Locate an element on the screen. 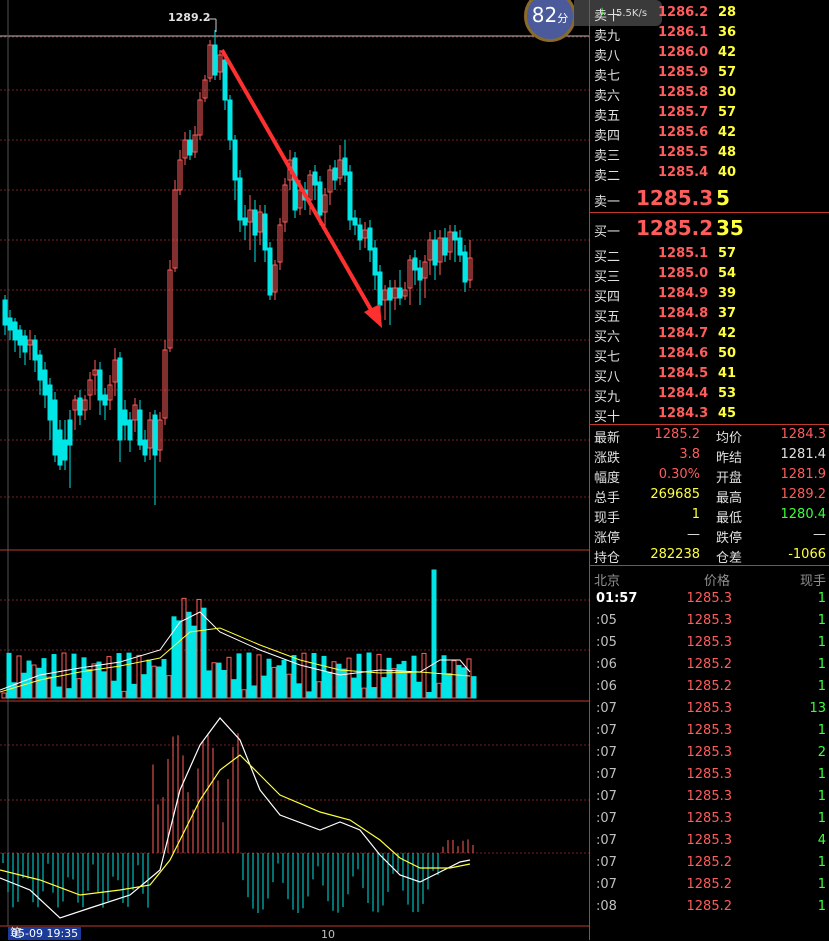  orderbook-row: 卖十 1286.2 28 is located at coordinates (709, 13).